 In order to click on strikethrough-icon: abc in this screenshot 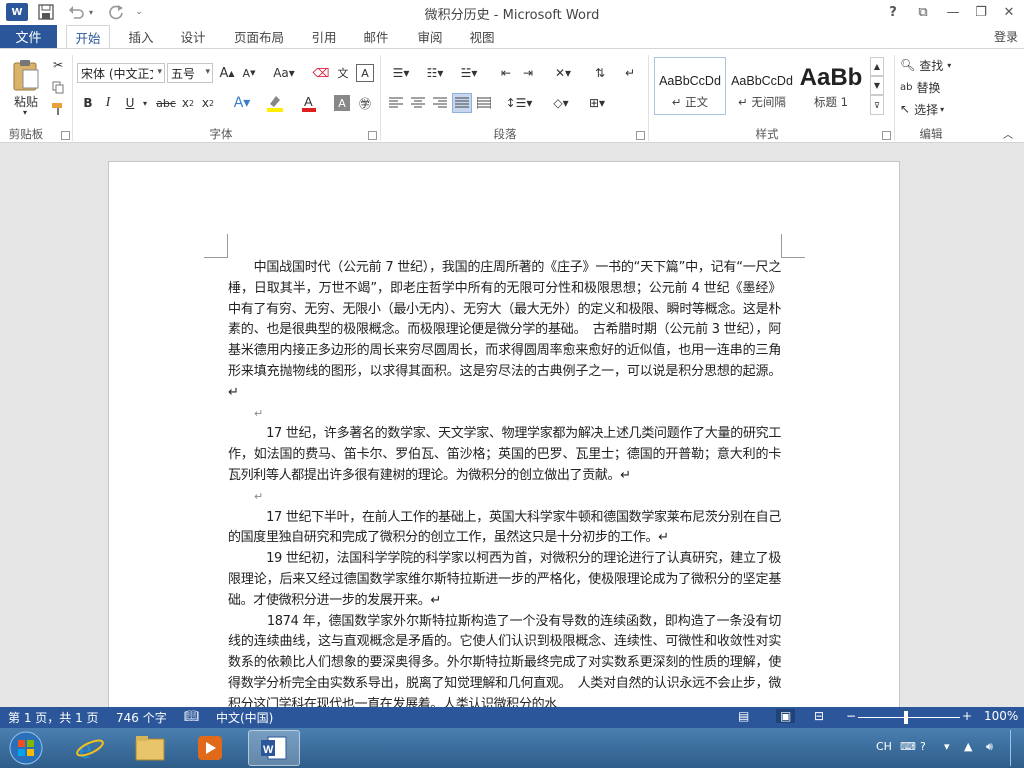, I will do `click(166, 103)`.